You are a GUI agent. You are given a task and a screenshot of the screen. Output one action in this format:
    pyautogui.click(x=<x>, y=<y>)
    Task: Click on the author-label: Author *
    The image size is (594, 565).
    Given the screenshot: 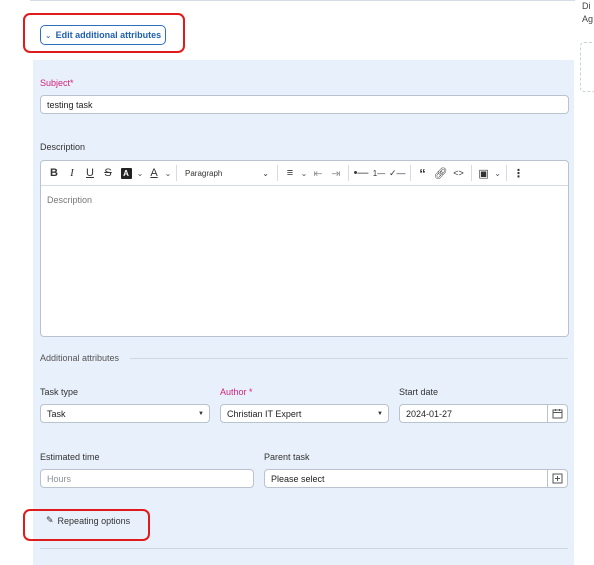 What is the action you would take?
    pyautogui.click(x=236, y=392)
    